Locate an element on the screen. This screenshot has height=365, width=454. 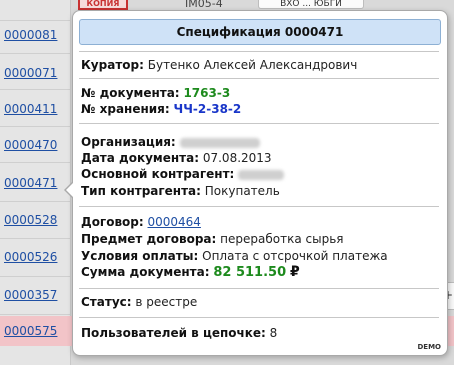
document-link: 0000357 is located at coordinates (28, 295).